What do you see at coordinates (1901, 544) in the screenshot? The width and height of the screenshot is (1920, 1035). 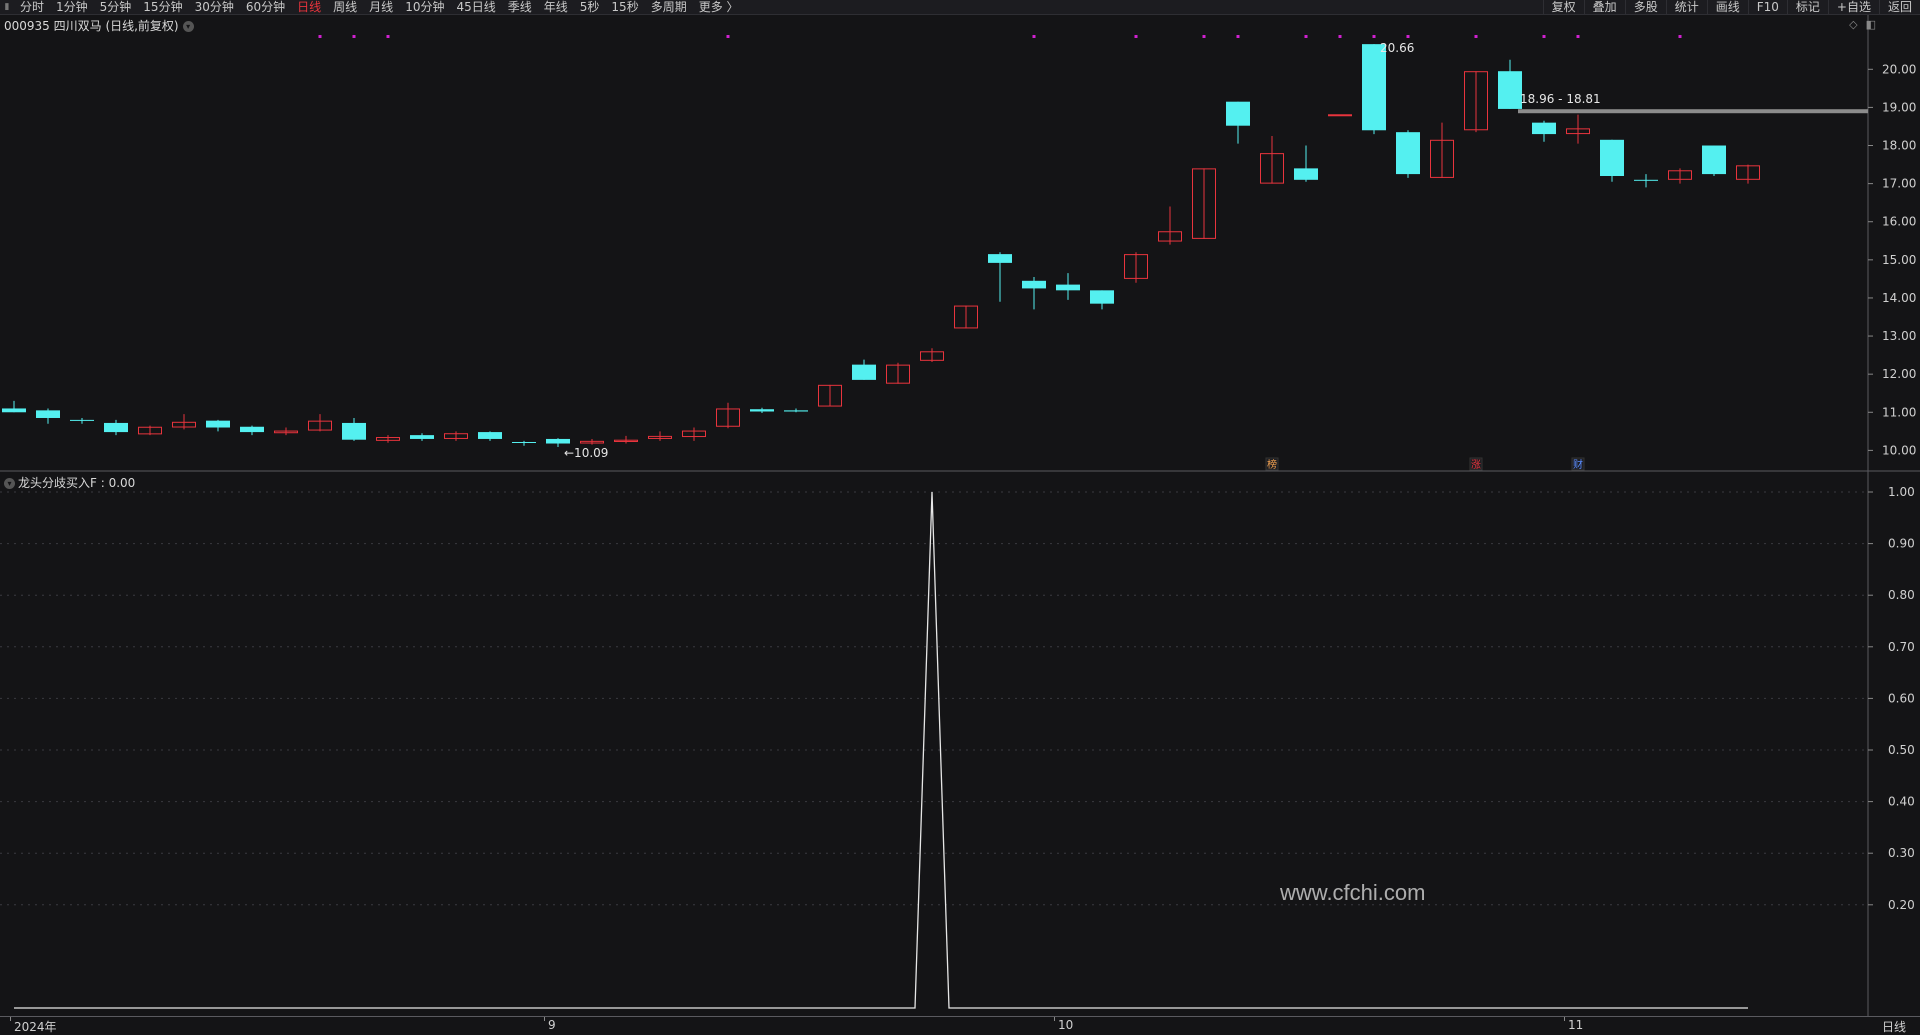 I see `indicator-tick-label: 0.90` at bounding box center [1901, 544].